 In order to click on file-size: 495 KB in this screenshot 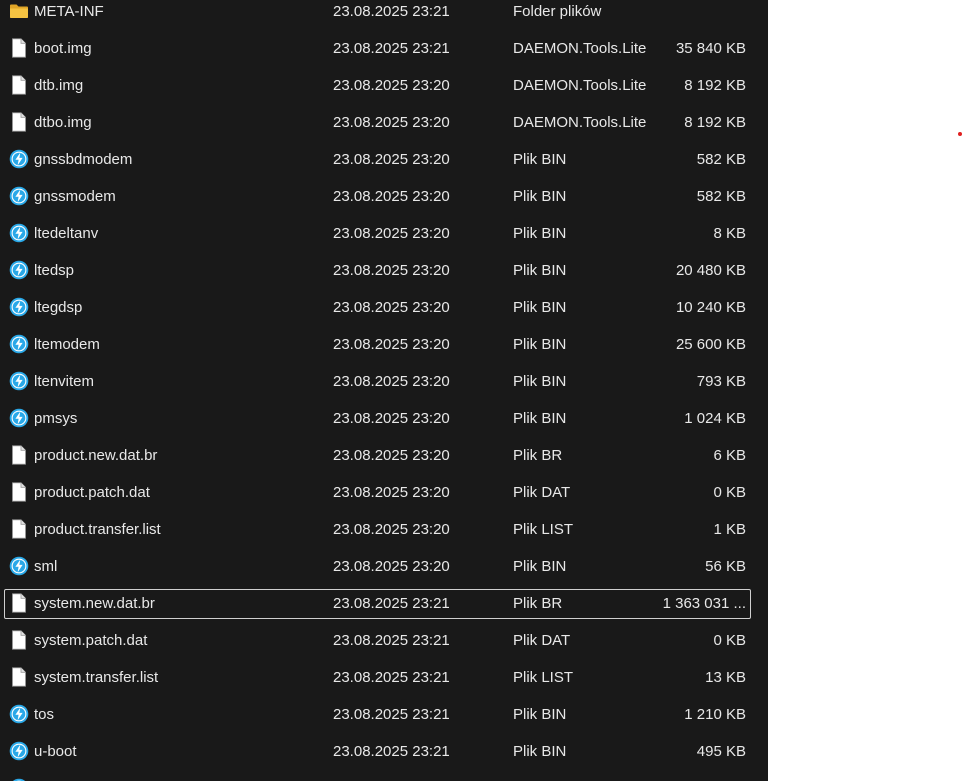, I will do `click(721, 751)`.